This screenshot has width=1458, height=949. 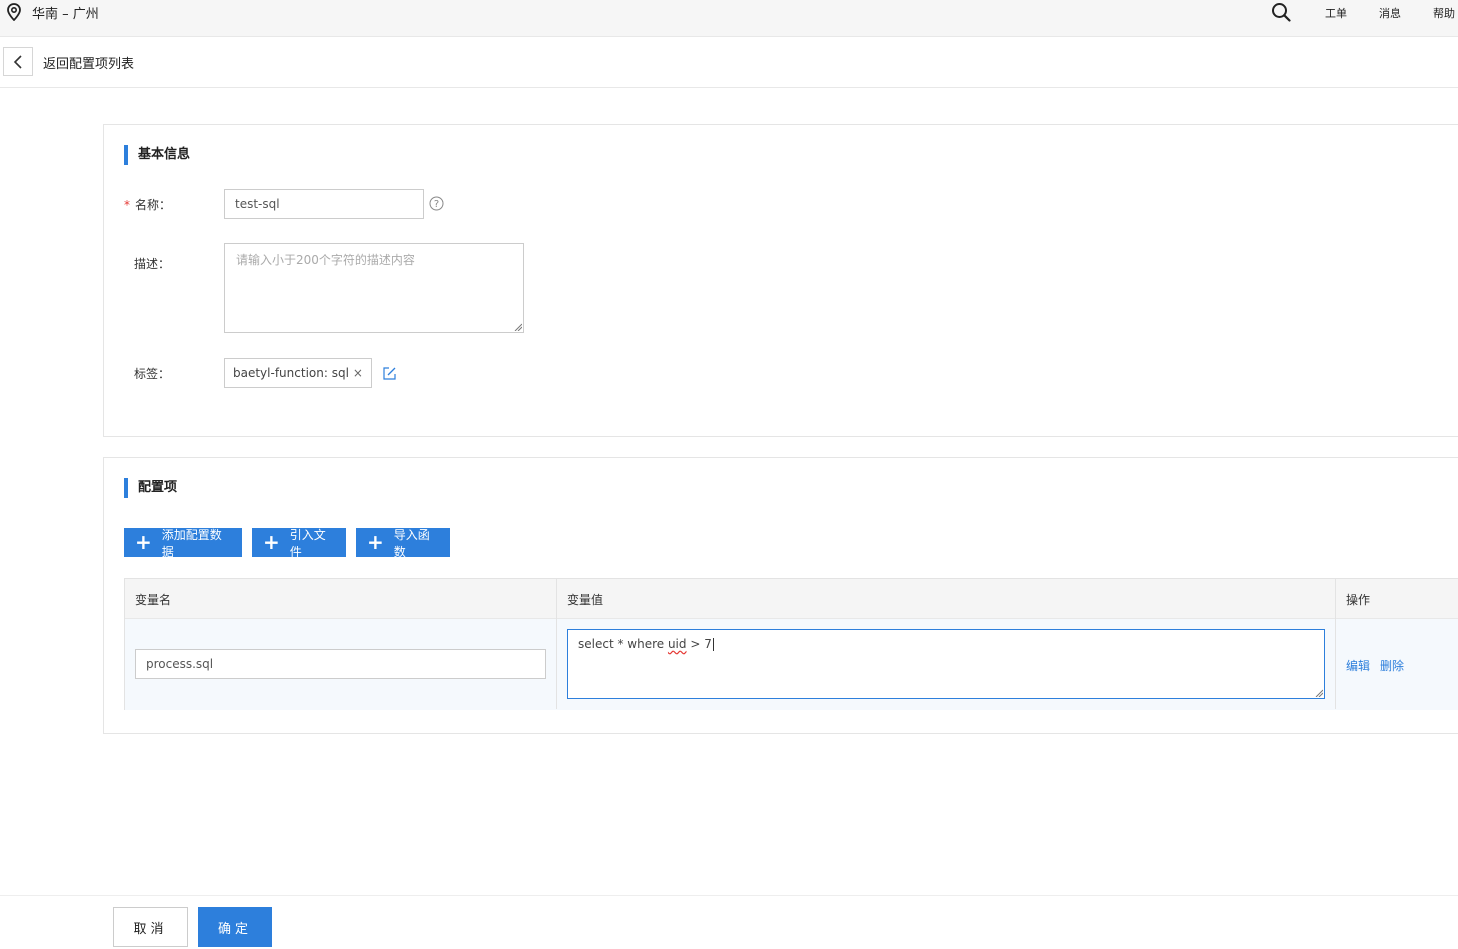 What do you see at coordinates (150, 488) in the screenshot?
I see `config-title: 配置项` at bounding box center [150, 488].